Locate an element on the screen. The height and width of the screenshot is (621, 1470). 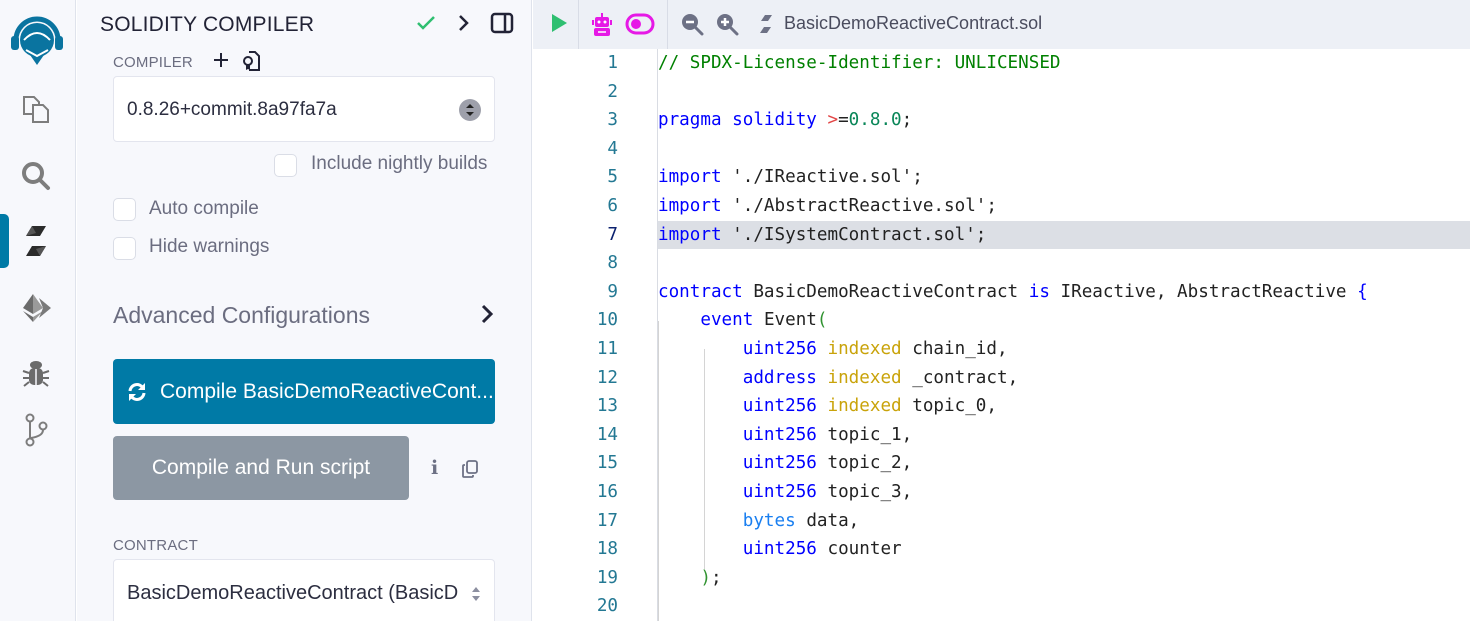
line-number: 10 is located at coordinates (607, 320).